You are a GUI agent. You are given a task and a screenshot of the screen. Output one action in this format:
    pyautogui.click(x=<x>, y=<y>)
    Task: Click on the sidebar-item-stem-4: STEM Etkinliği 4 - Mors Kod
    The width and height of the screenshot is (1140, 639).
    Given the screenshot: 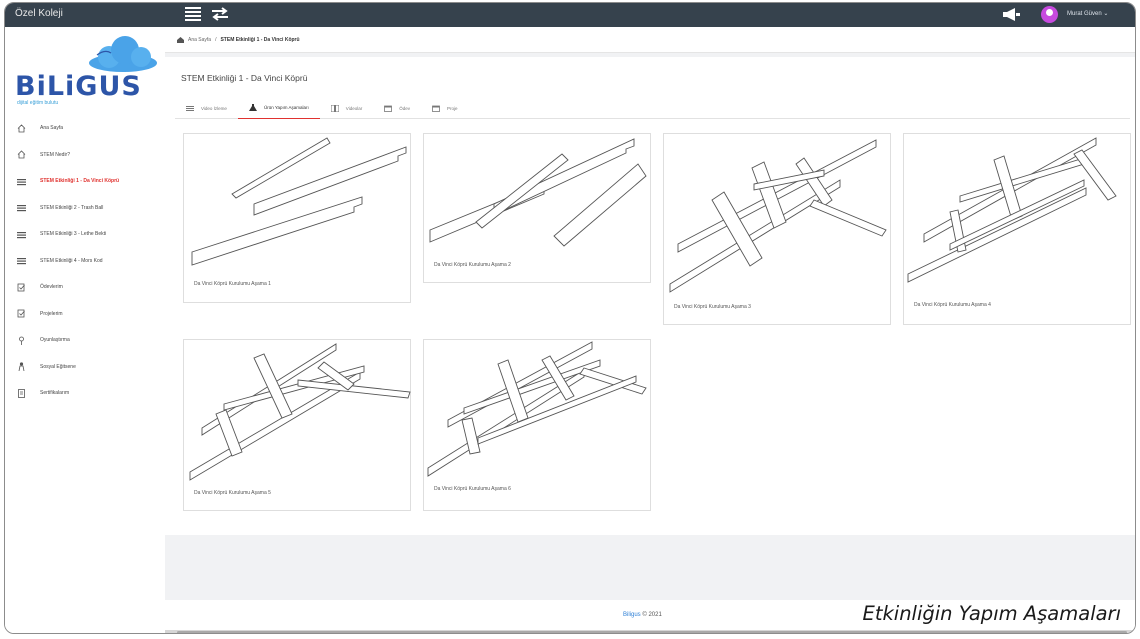 What is the action you would take?
    pyautogui.click(x=85, y=261)
    